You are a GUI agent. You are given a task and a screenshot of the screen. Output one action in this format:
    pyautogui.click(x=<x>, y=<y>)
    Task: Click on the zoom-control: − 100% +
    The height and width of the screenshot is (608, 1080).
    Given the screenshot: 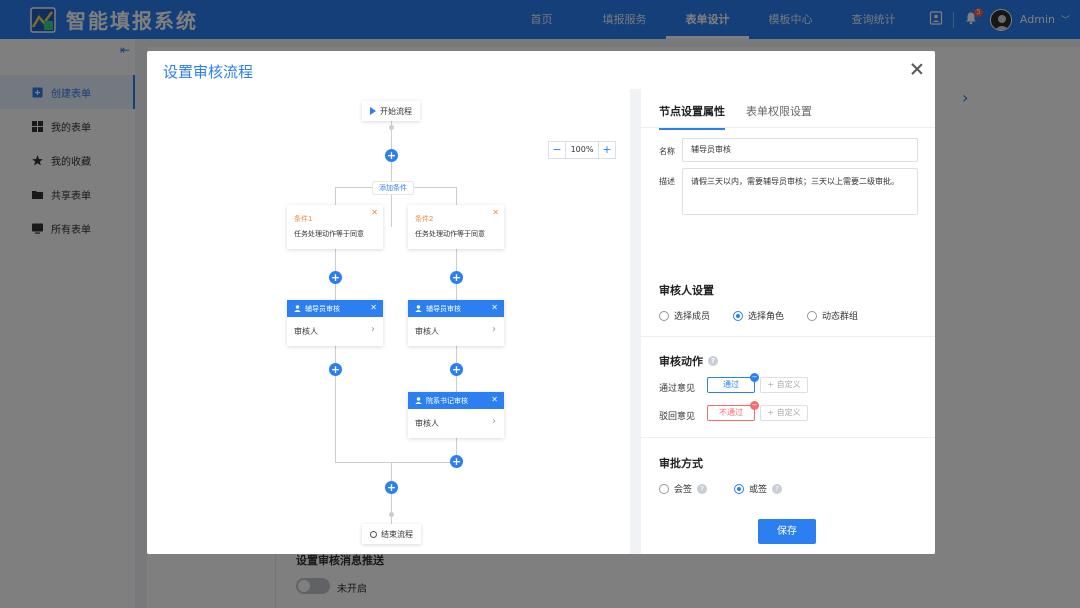 What is the action you would take?
    pyautogui.click(x=582, y=150)
    